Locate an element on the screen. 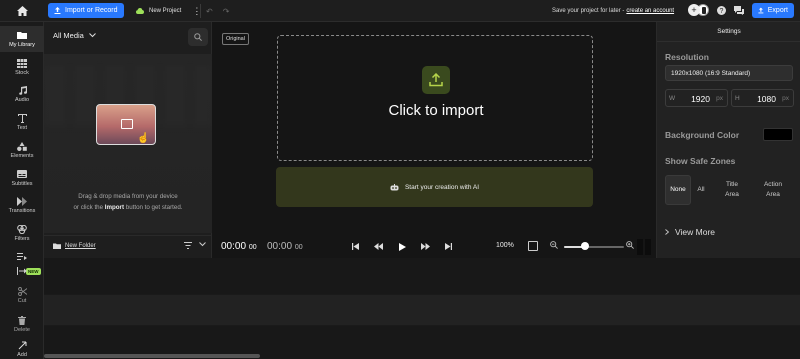 The height and width of the screenshot is (359, 800). resolution-dropdown: 1920x1080 (16:9 Standard) is located at coordinates (729, 73).